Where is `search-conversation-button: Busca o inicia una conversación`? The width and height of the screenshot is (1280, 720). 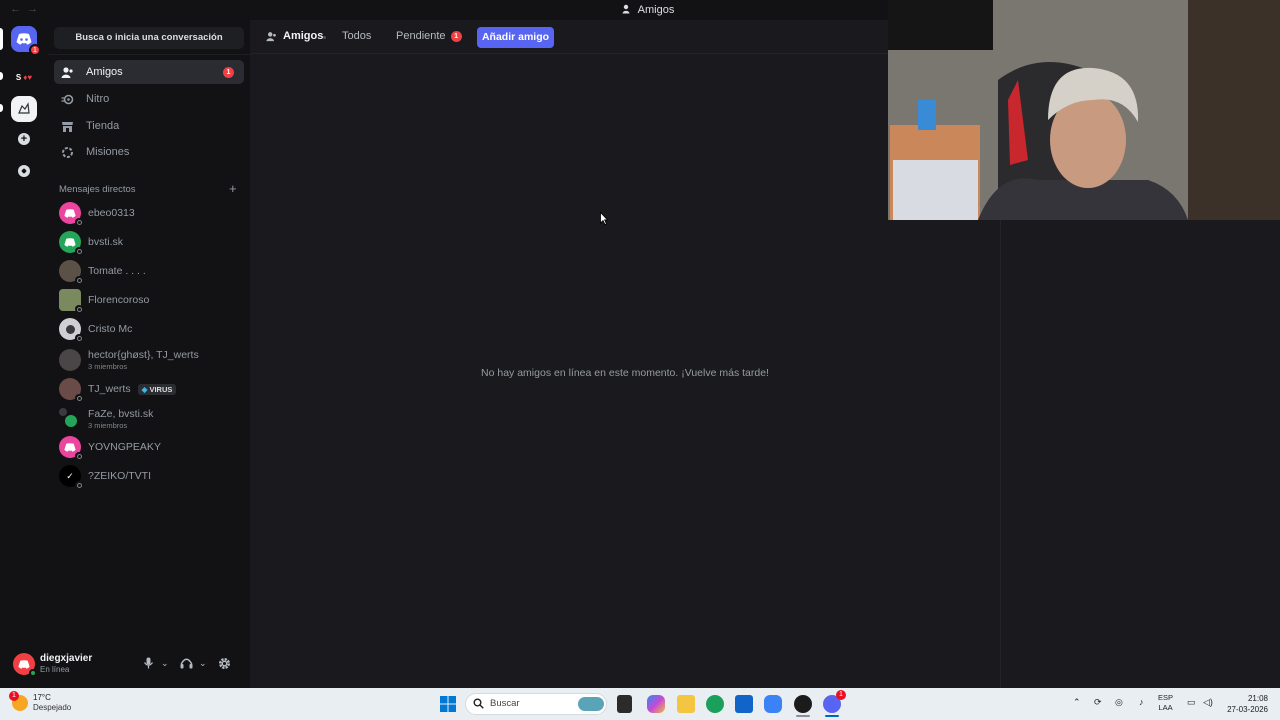 search-conversation-button: Busca o inicia una conversación is located at coordinates (149, 38).